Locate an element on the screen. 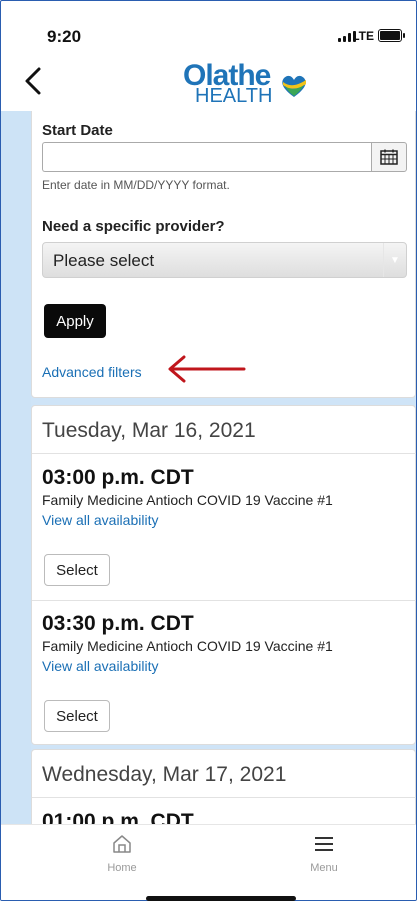 This screenshot has width=417, height=901. status-time: 9:20 is located at coordinates (64, 36).